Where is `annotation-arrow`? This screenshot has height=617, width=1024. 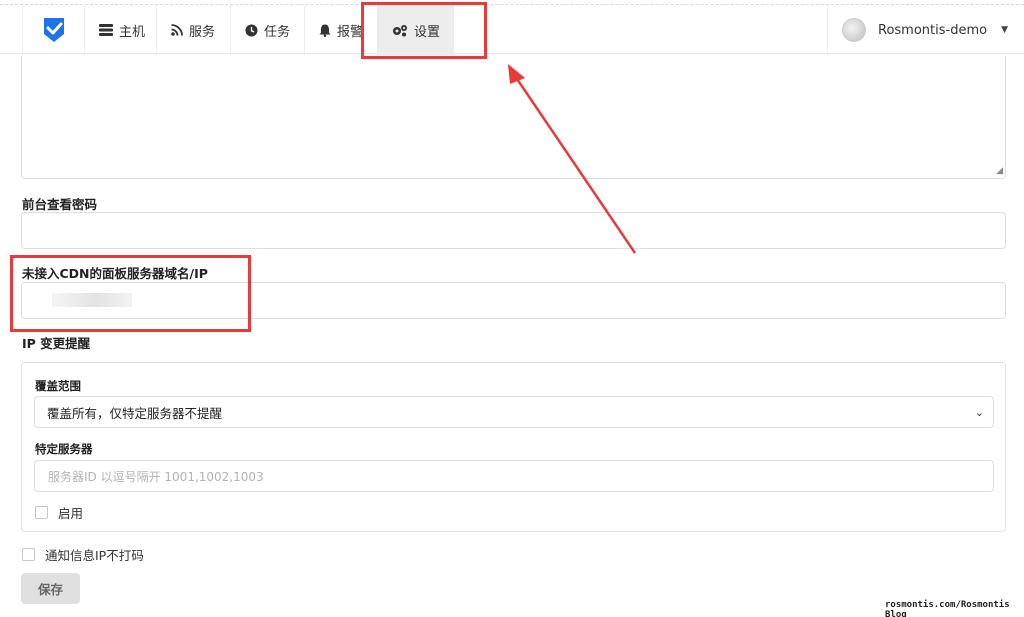
annotation-arrow is located at coordinates (572, 159).